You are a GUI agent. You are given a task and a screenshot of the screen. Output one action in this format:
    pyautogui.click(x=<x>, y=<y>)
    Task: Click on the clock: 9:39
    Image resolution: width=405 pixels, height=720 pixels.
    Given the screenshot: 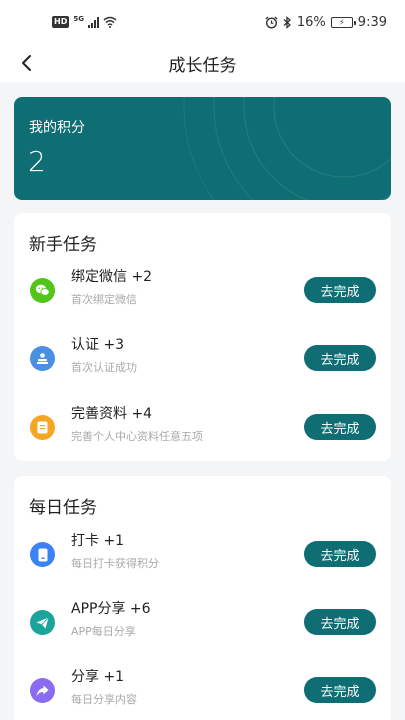 What is the action you would take?
    pyautogui.click(x=372, y=22)
    